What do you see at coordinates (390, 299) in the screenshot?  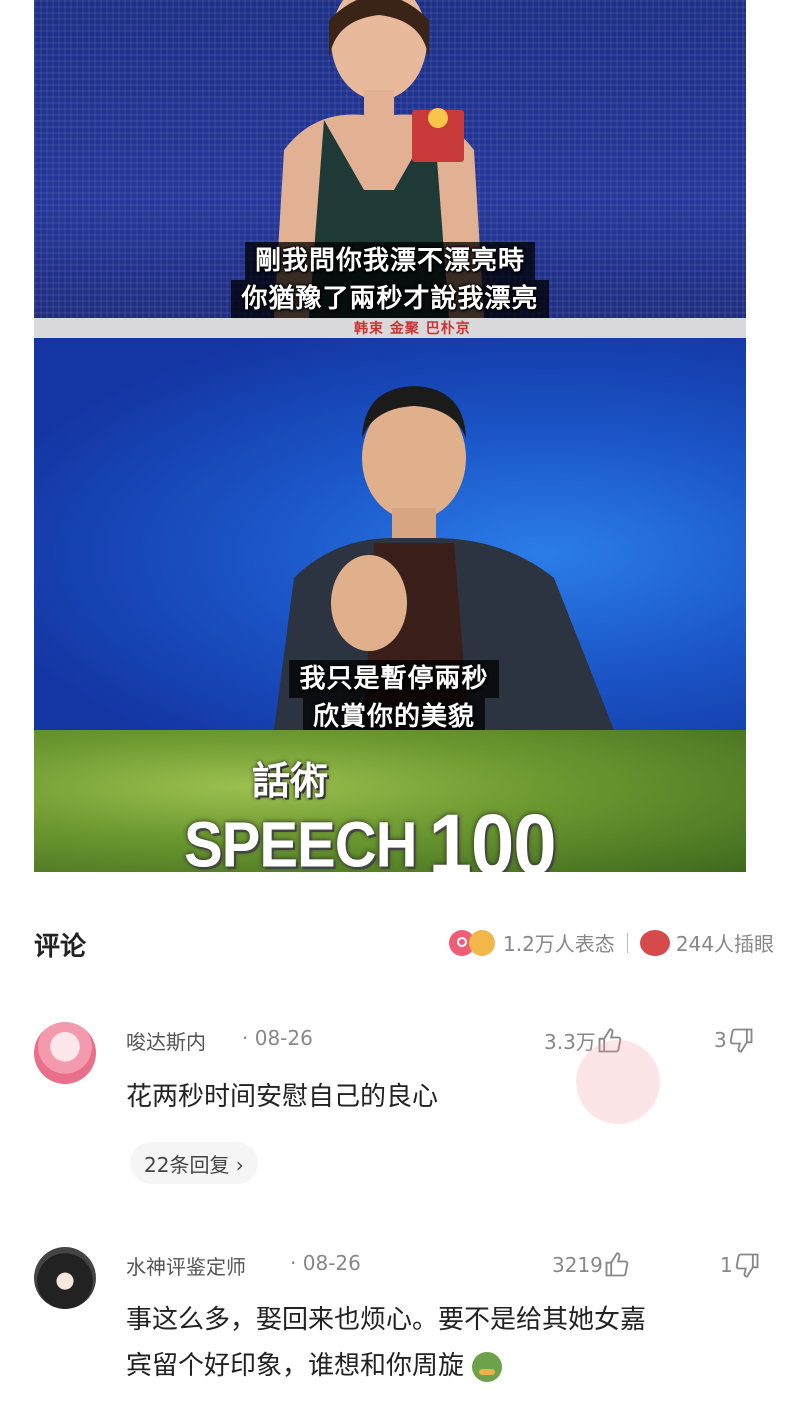 I see `subtitle-1-line-2: 你猶豫了兩秒才說我漂亮` at bounding box center [390, 299].